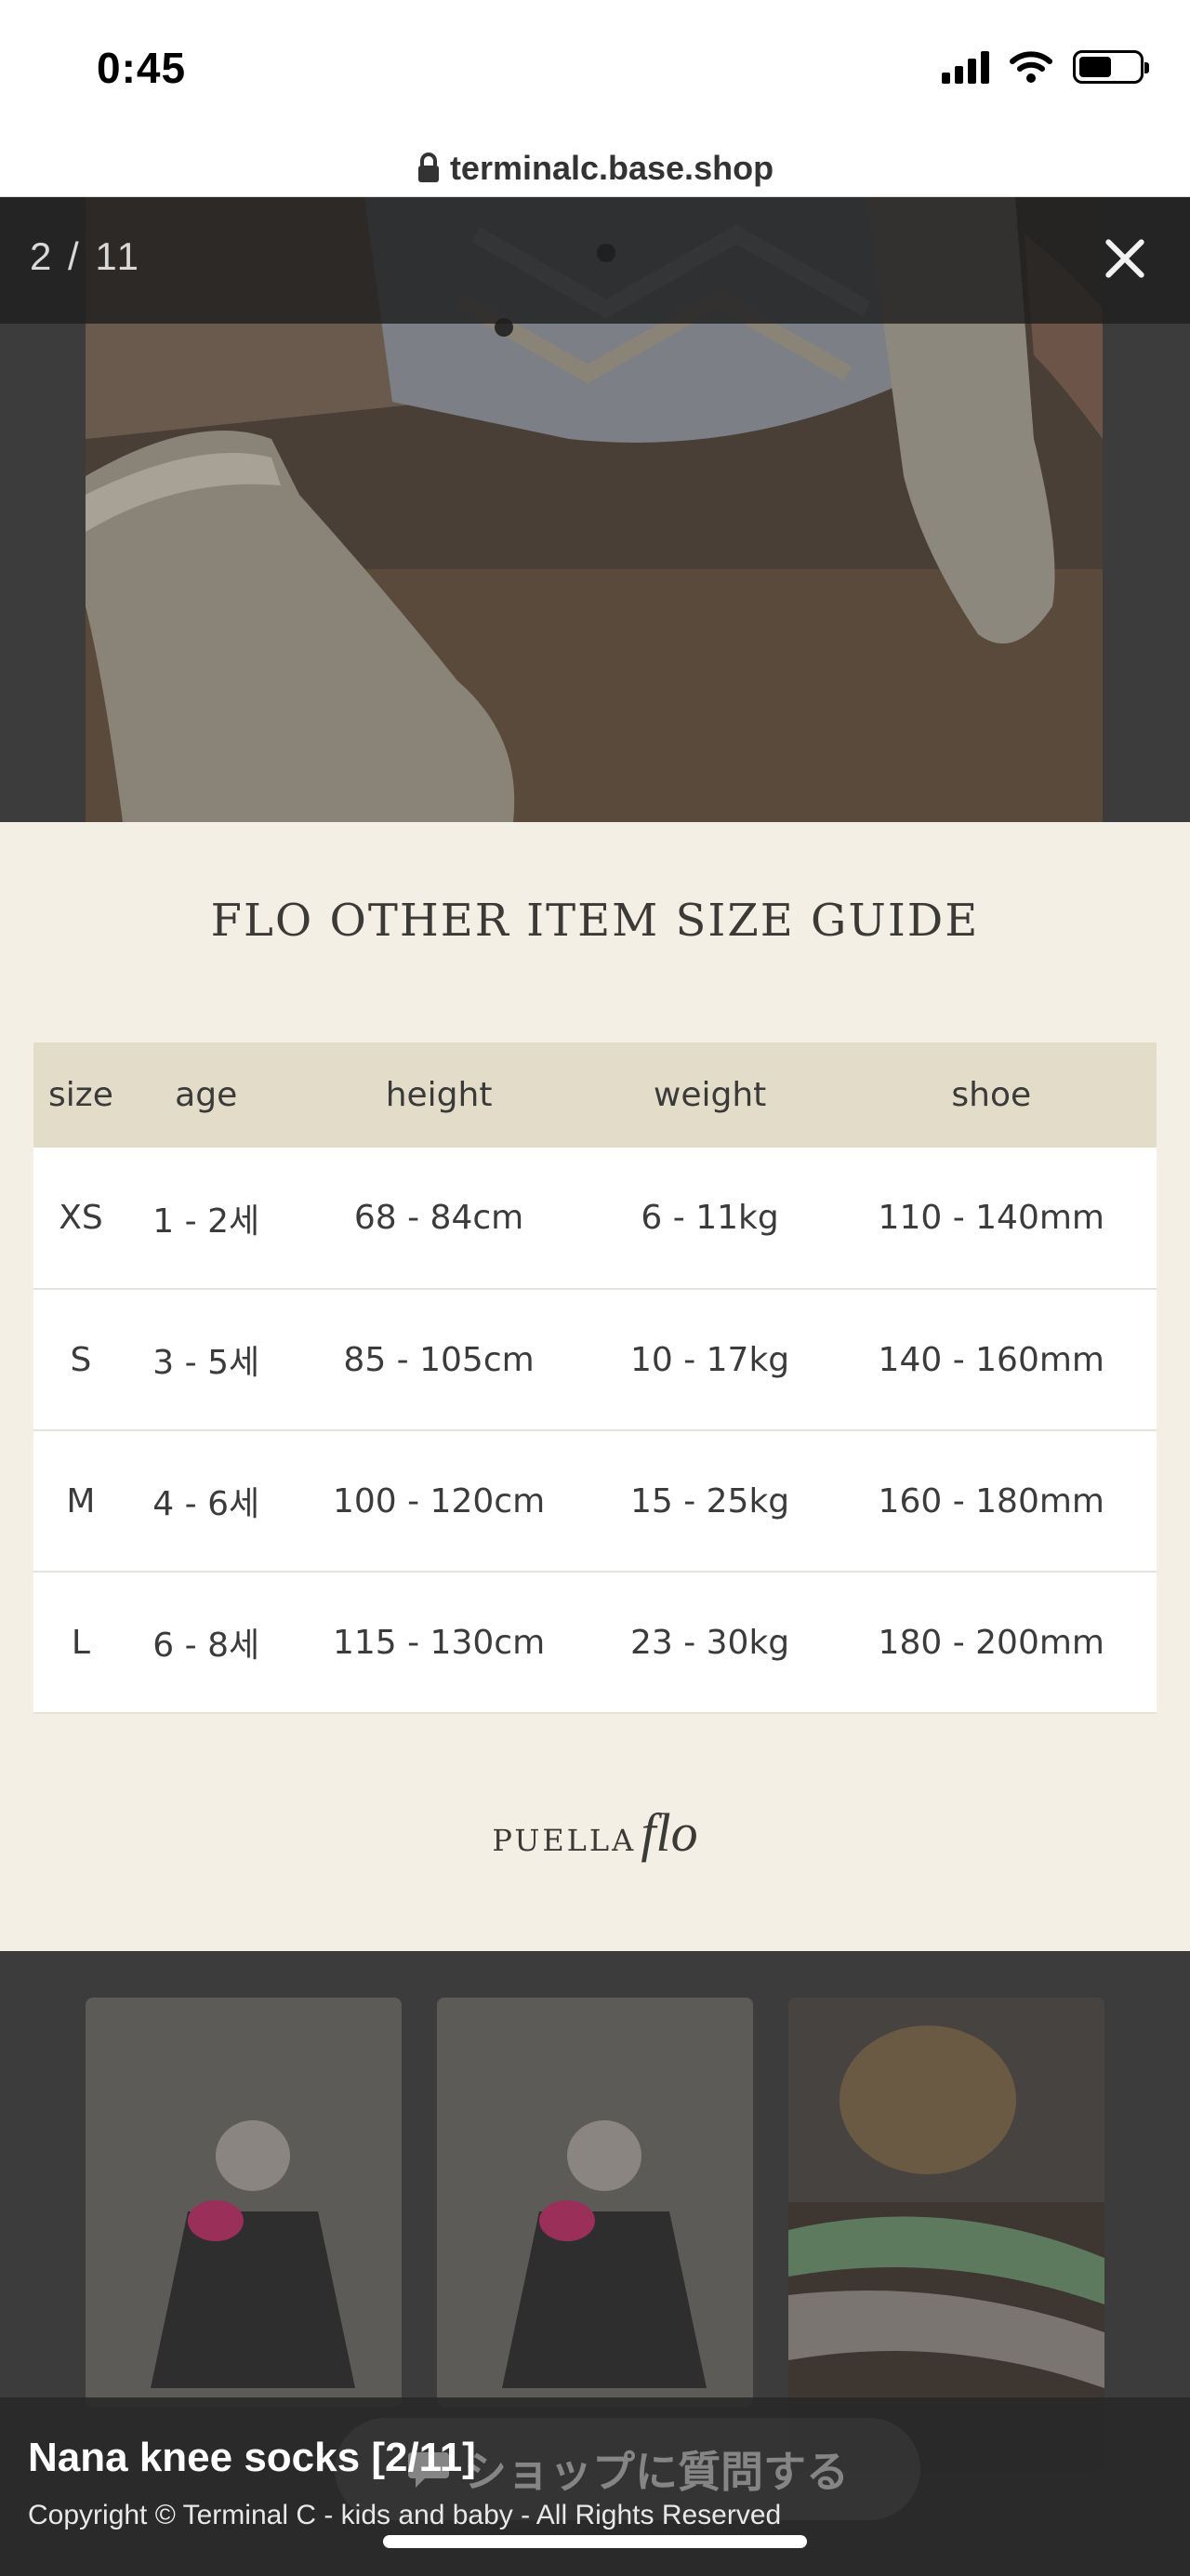 This screenshot has height=2576, width=1190. I want to click on header-shoe: shoe, so click(991, 1095).